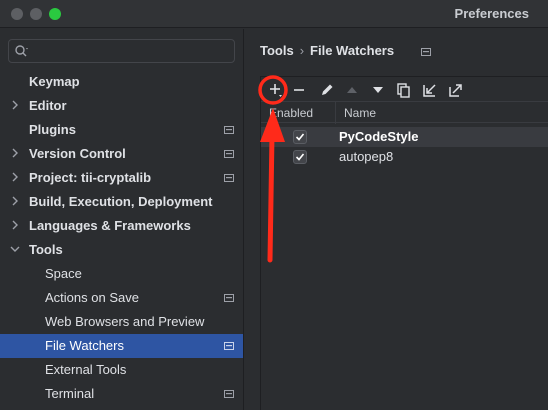  Describe the element at coordinates (121, 106) in the screenshot. I see `sidebar-item-editor: Editor` at that location.